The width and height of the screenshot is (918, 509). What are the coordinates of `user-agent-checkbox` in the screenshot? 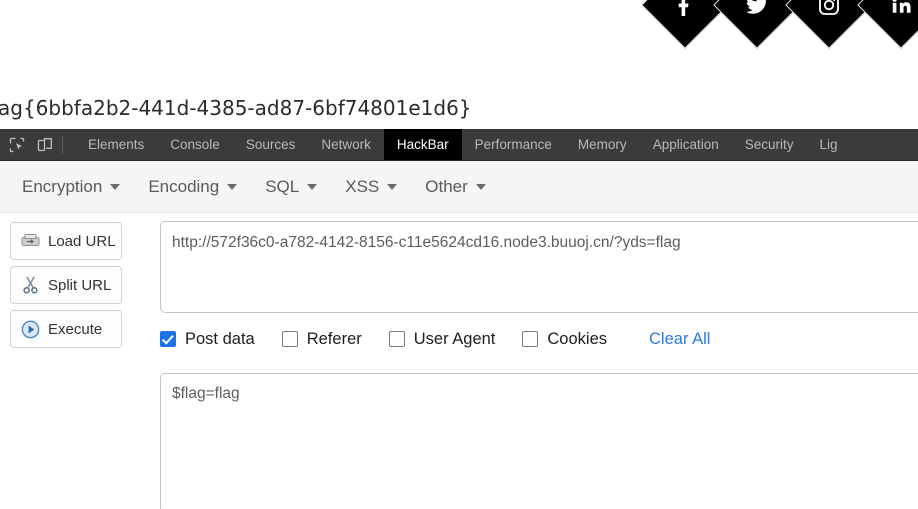 It's located at (396, 339).